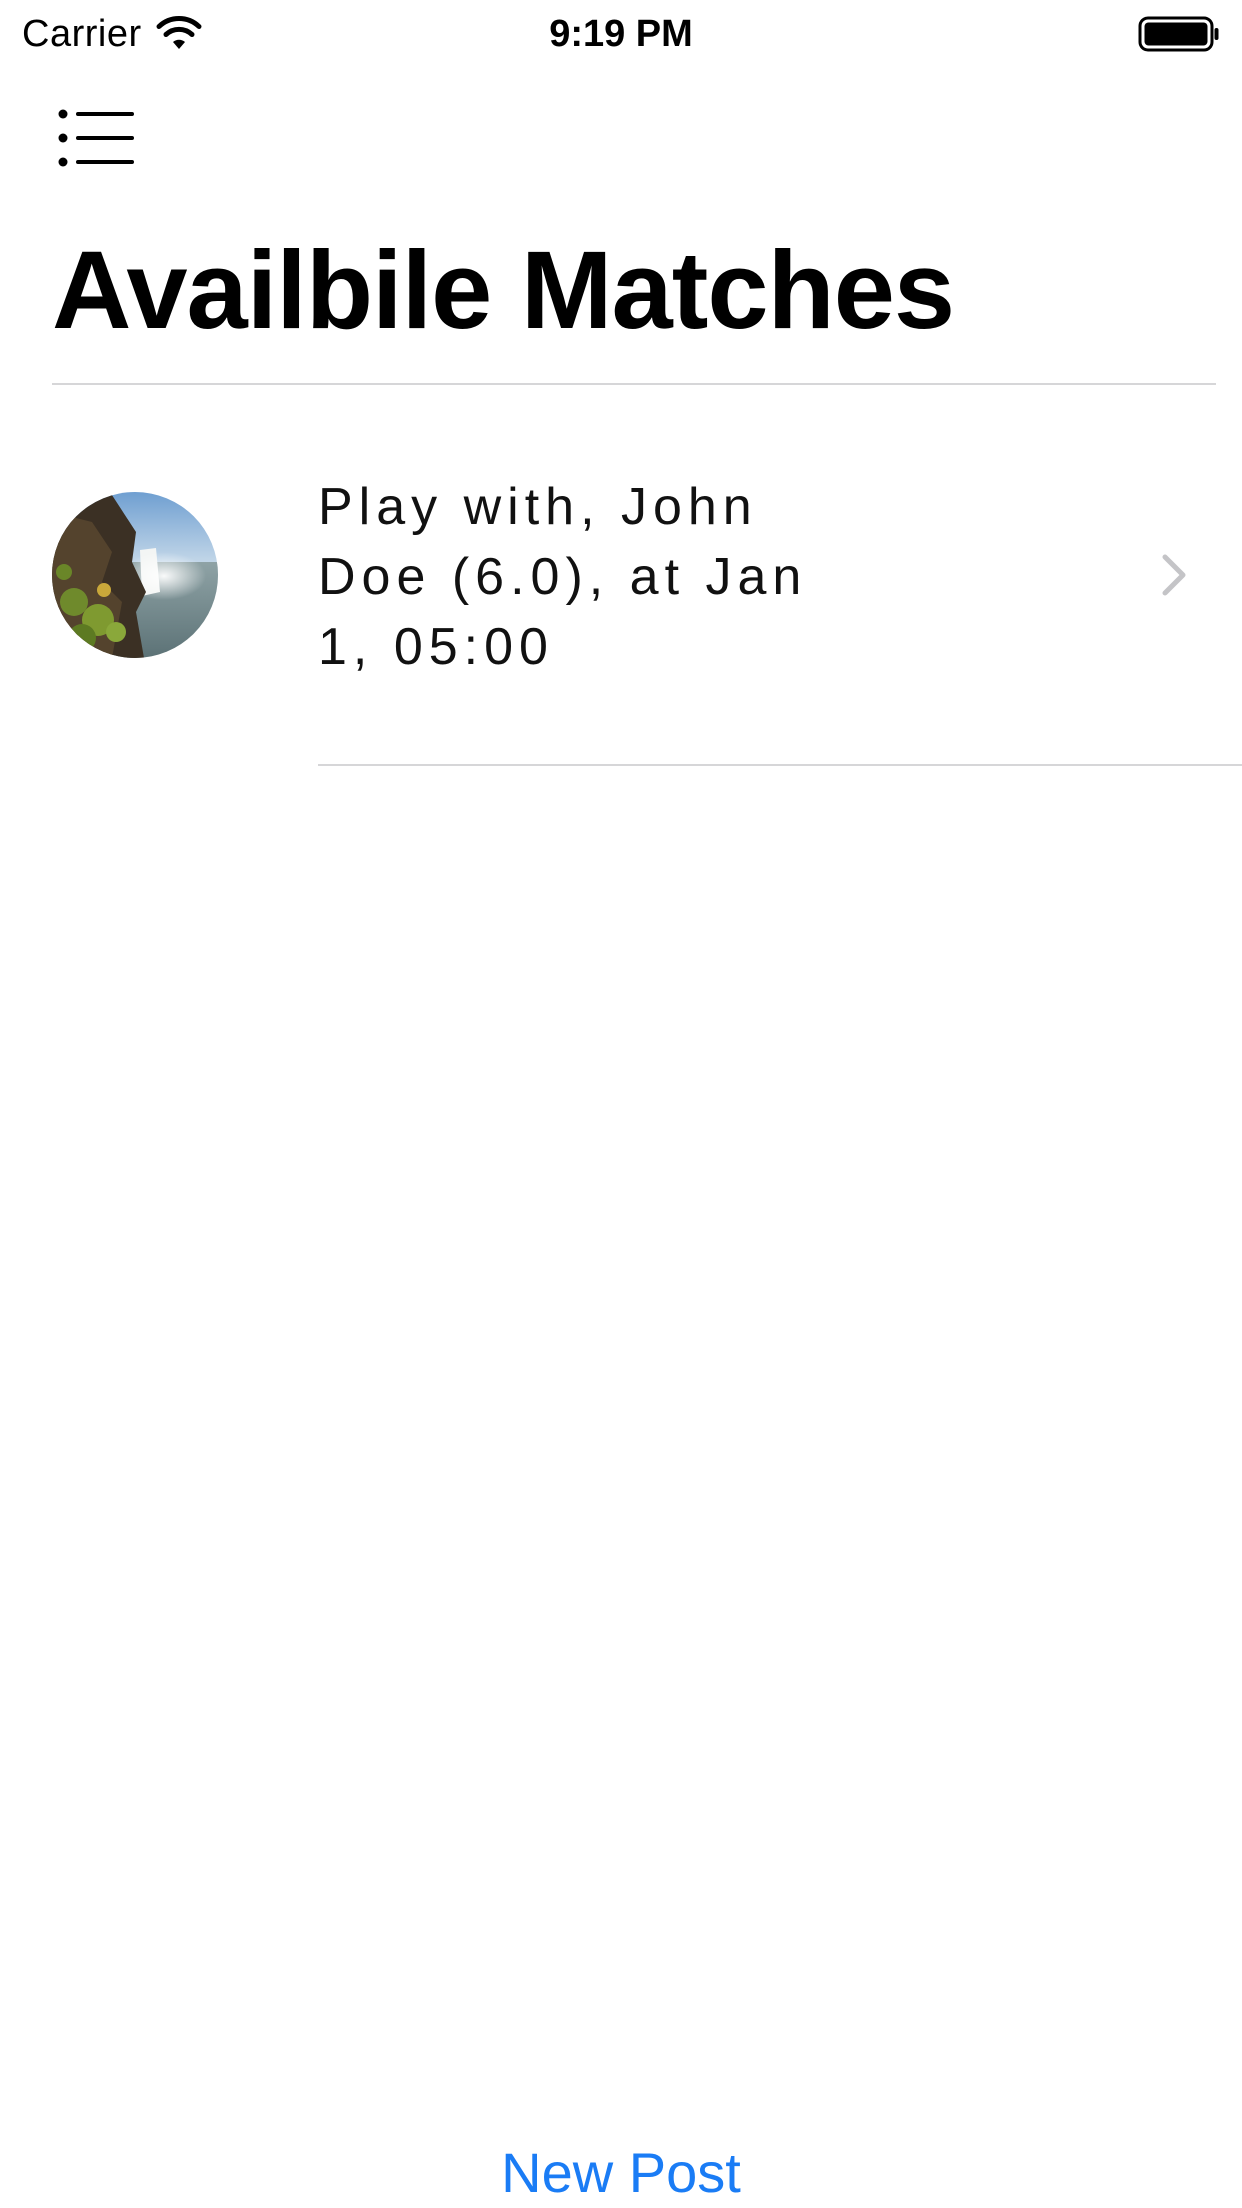 This screenshot has width=1242, height=2208. Describe the element at coordinates (1174, 575) in the screenshot. I see `chevron-right-icon` at that location.